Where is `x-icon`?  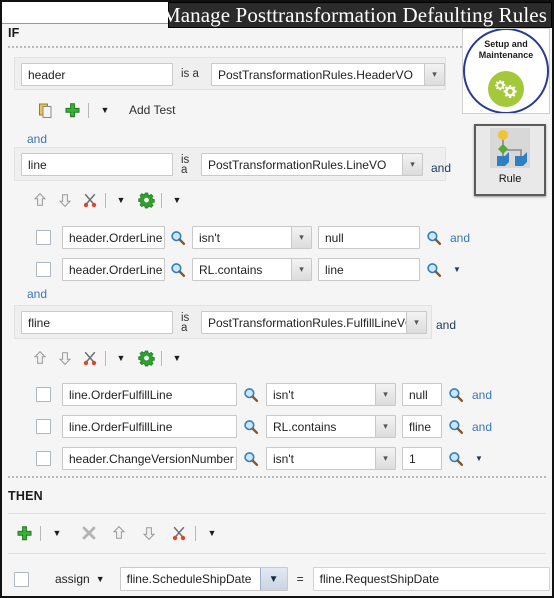 x-icon is located at coordinates (89, 533).